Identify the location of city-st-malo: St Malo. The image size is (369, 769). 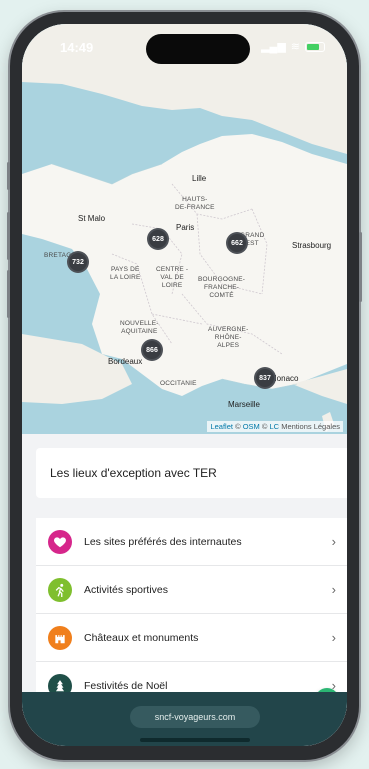
(92, 218).